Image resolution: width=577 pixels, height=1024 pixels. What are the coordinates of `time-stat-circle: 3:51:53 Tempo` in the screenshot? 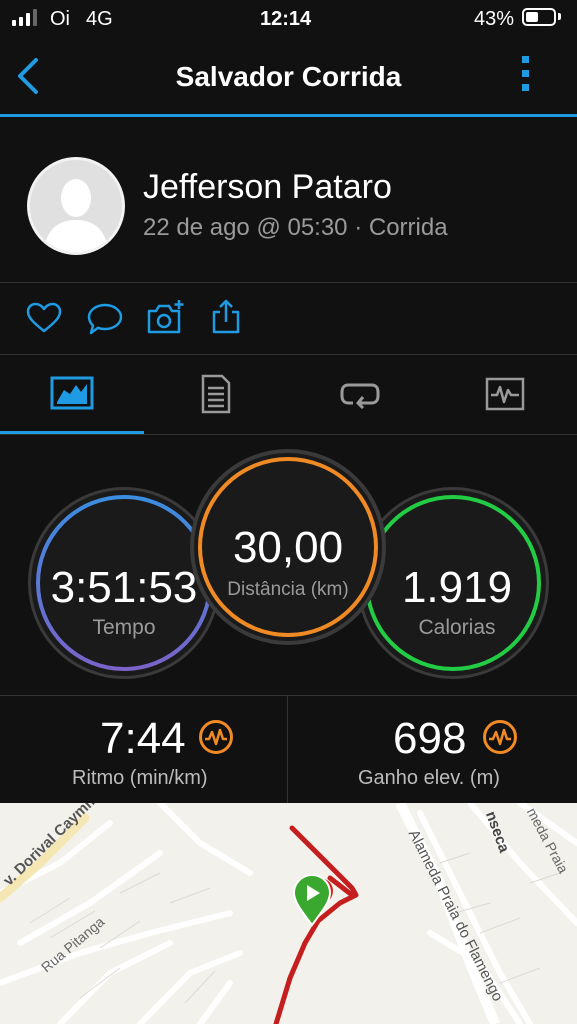 It's located at (124, 583).